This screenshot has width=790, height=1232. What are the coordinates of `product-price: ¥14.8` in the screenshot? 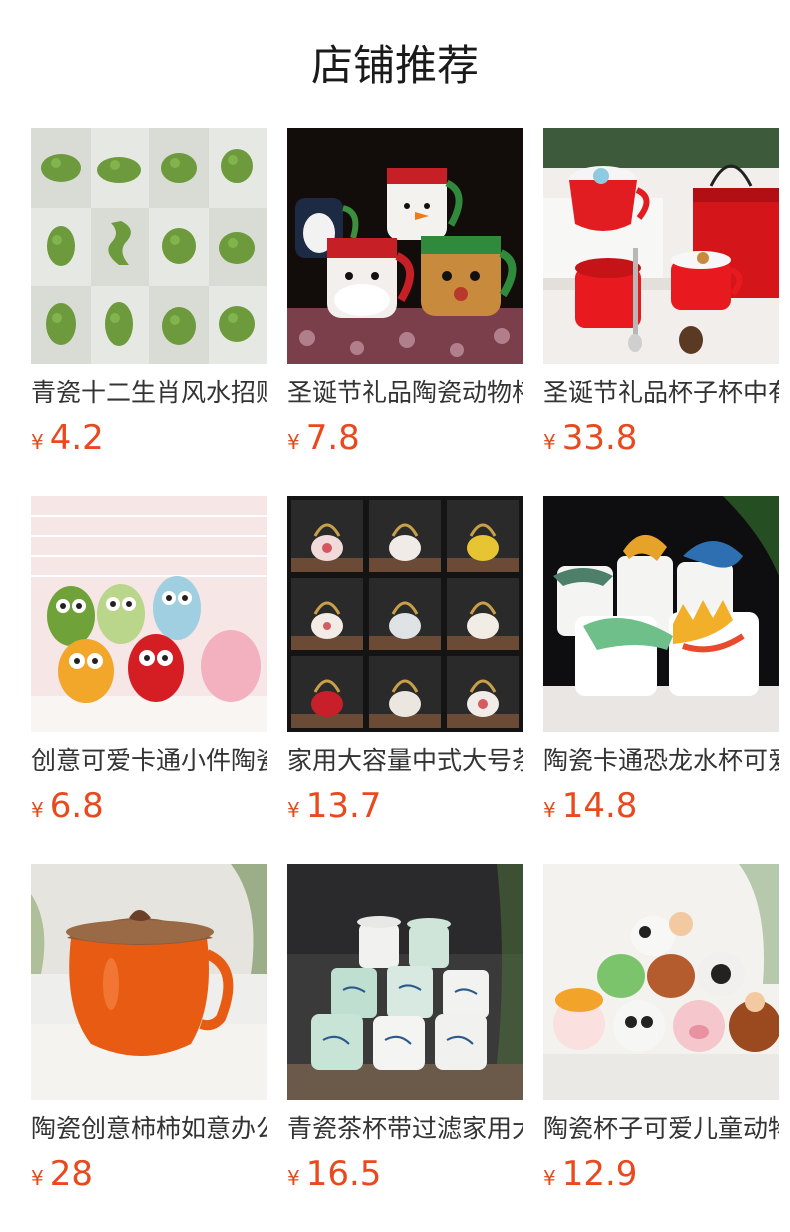 It's located at (661, 806).